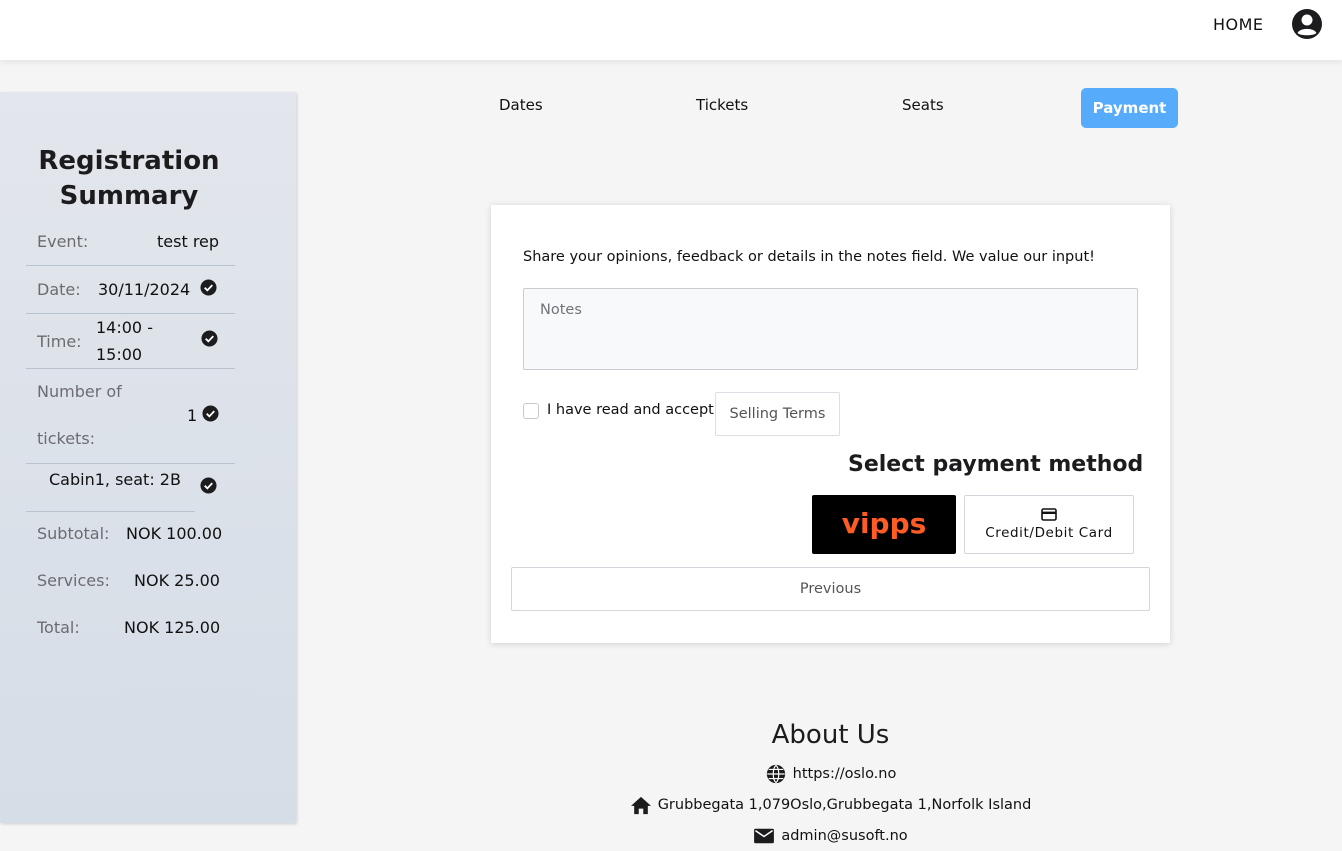  What do you see at coordinates (130, 244) in the screenshot?
I see `summary-row-event: Event: test rep` at bounding box center [130, 244].